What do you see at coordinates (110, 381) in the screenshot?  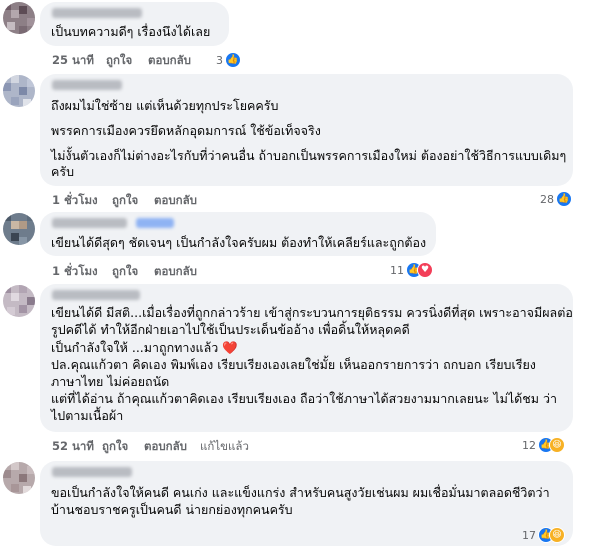 I see `comment-text-line: ภาษาไทย ไม่ค่อยถนัด` at bounding box center [110, 381].